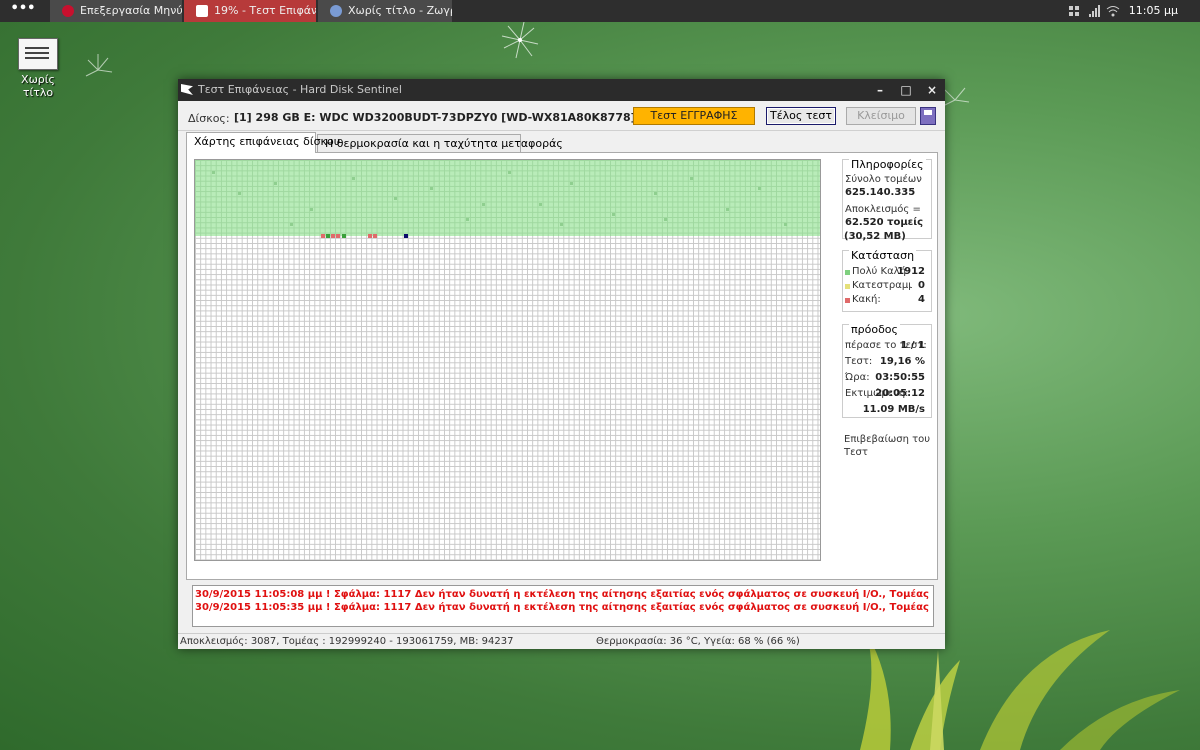 This screenshot has width=1200, height=750. What do you see at coordinates (883, 179) in the screenshot?
I see `total-sectors-label: Σύνολο τομέων` at bounding box center [883, 179].